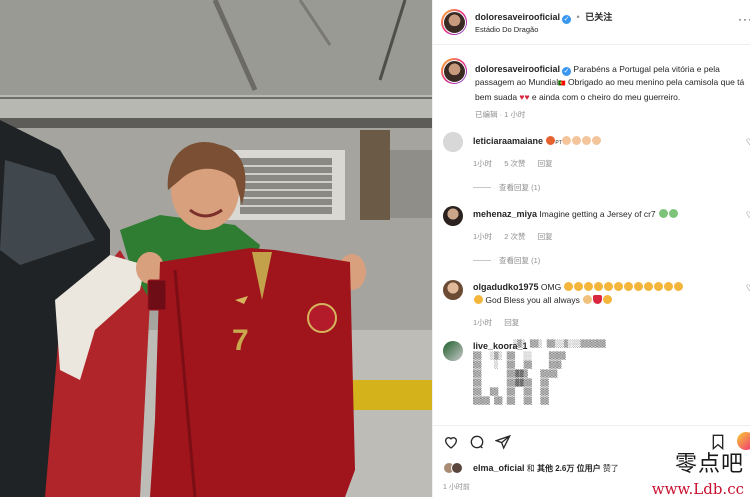 The width and height of the screenshot is (750, 497). Describe the element at coordinates (514, 163) in the screenshot. I see `comment-likes: 5 次赞` at that location.